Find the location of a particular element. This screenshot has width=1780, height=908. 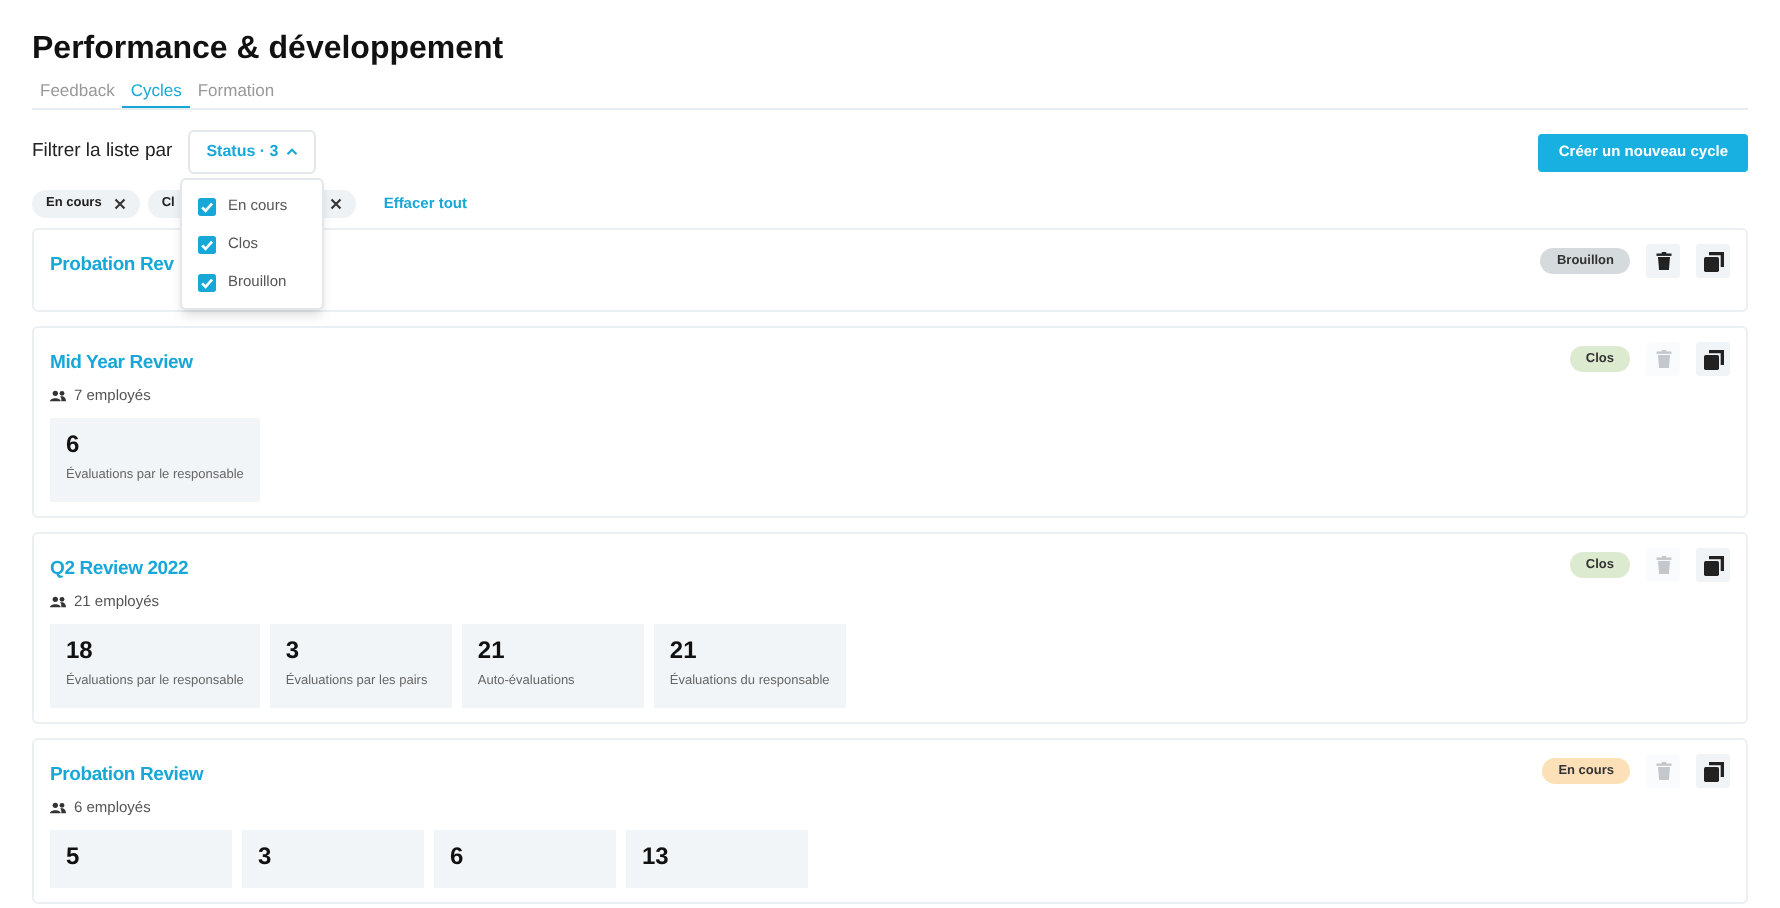

filter-label: Filtrer la liste par is located at coordinates (102, 151).